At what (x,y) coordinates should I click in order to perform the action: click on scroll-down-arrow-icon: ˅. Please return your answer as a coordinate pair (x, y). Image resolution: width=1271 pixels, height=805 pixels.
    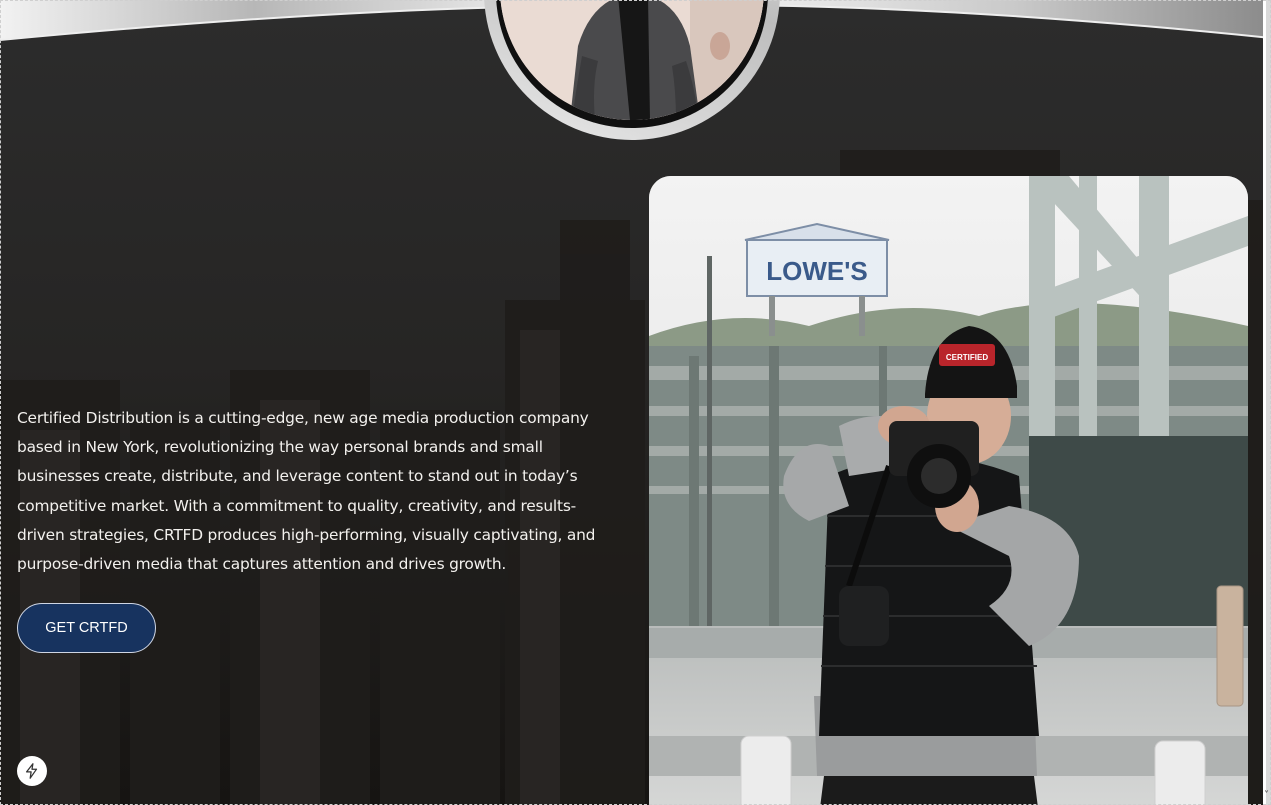
    Looking at the image, I should click on (1266, 795).